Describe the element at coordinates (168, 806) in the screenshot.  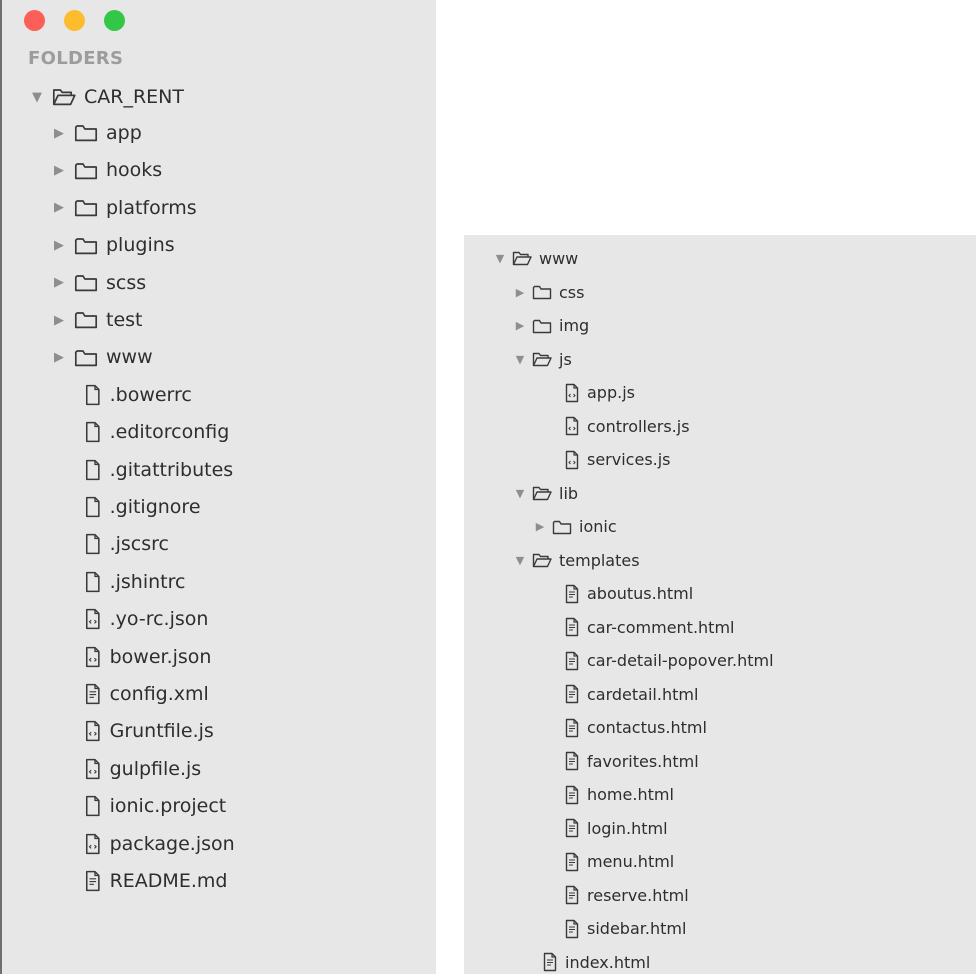
I see `tree-item-label: ionic.project` at that location.